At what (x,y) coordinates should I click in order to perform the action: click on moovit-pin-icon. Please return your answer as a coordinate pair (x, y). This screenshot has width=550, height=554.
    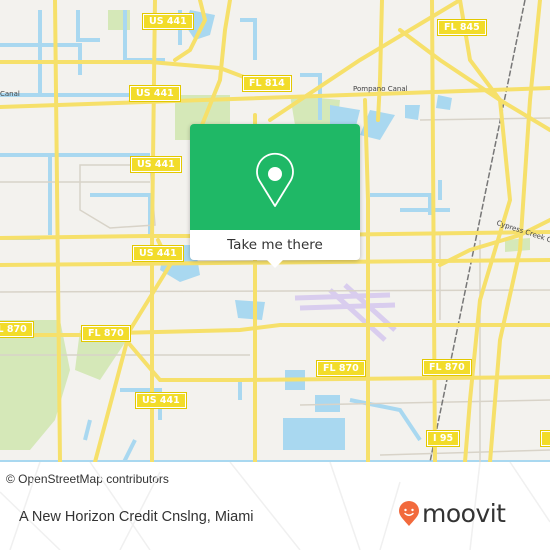
    Looking at the image, I should click on (409, 513).